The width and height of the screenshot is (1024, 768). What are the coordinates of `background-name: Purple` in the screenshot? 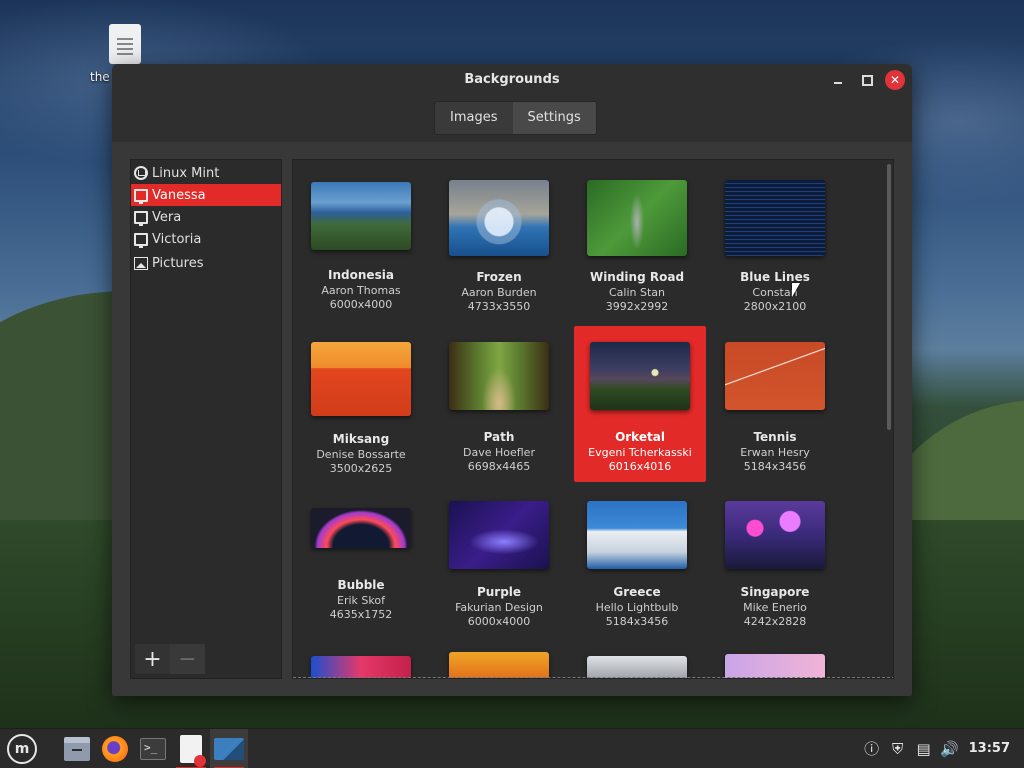 It's located at (499, 592).